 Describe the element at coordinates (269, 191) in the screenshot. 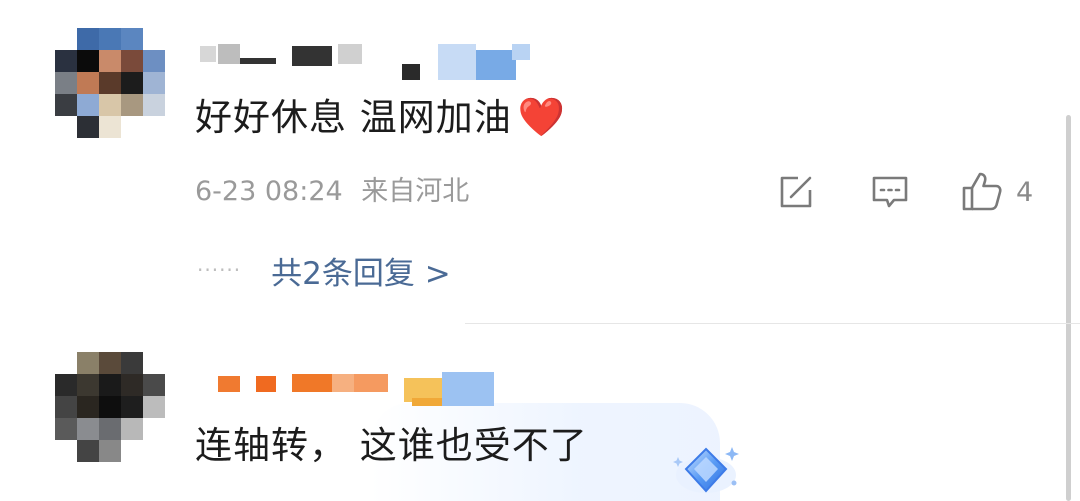

I see `comment-timestamp: 6-23 08:24` at that location.